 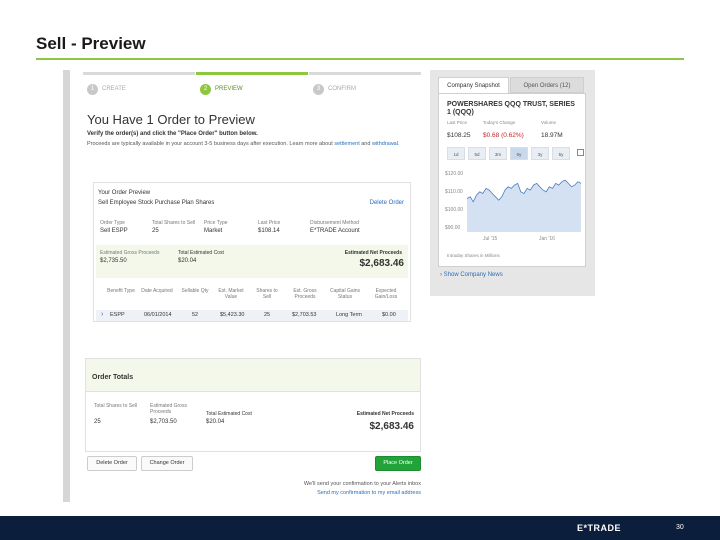 What do you see at coordinates (117, 315) in the screenshot?
I see `table-cell: ESPP` at bounding box center [117, 315].